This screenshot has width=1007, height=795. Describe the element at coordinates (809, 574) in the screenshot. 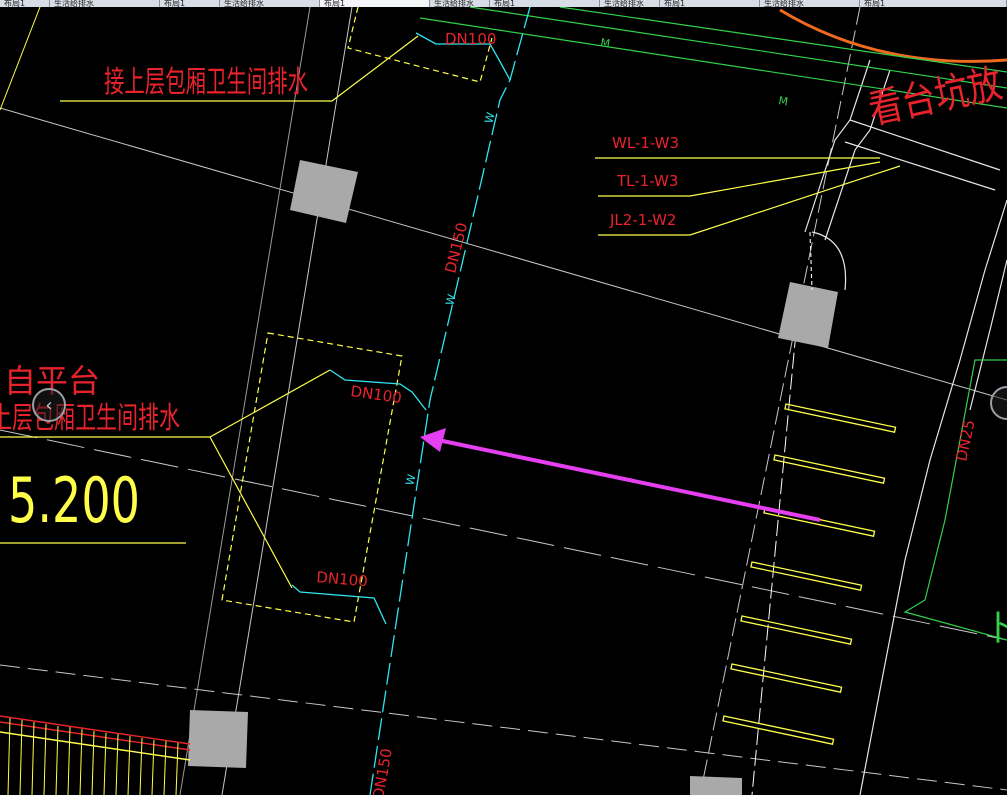

I see `parking-stripes` at that location.